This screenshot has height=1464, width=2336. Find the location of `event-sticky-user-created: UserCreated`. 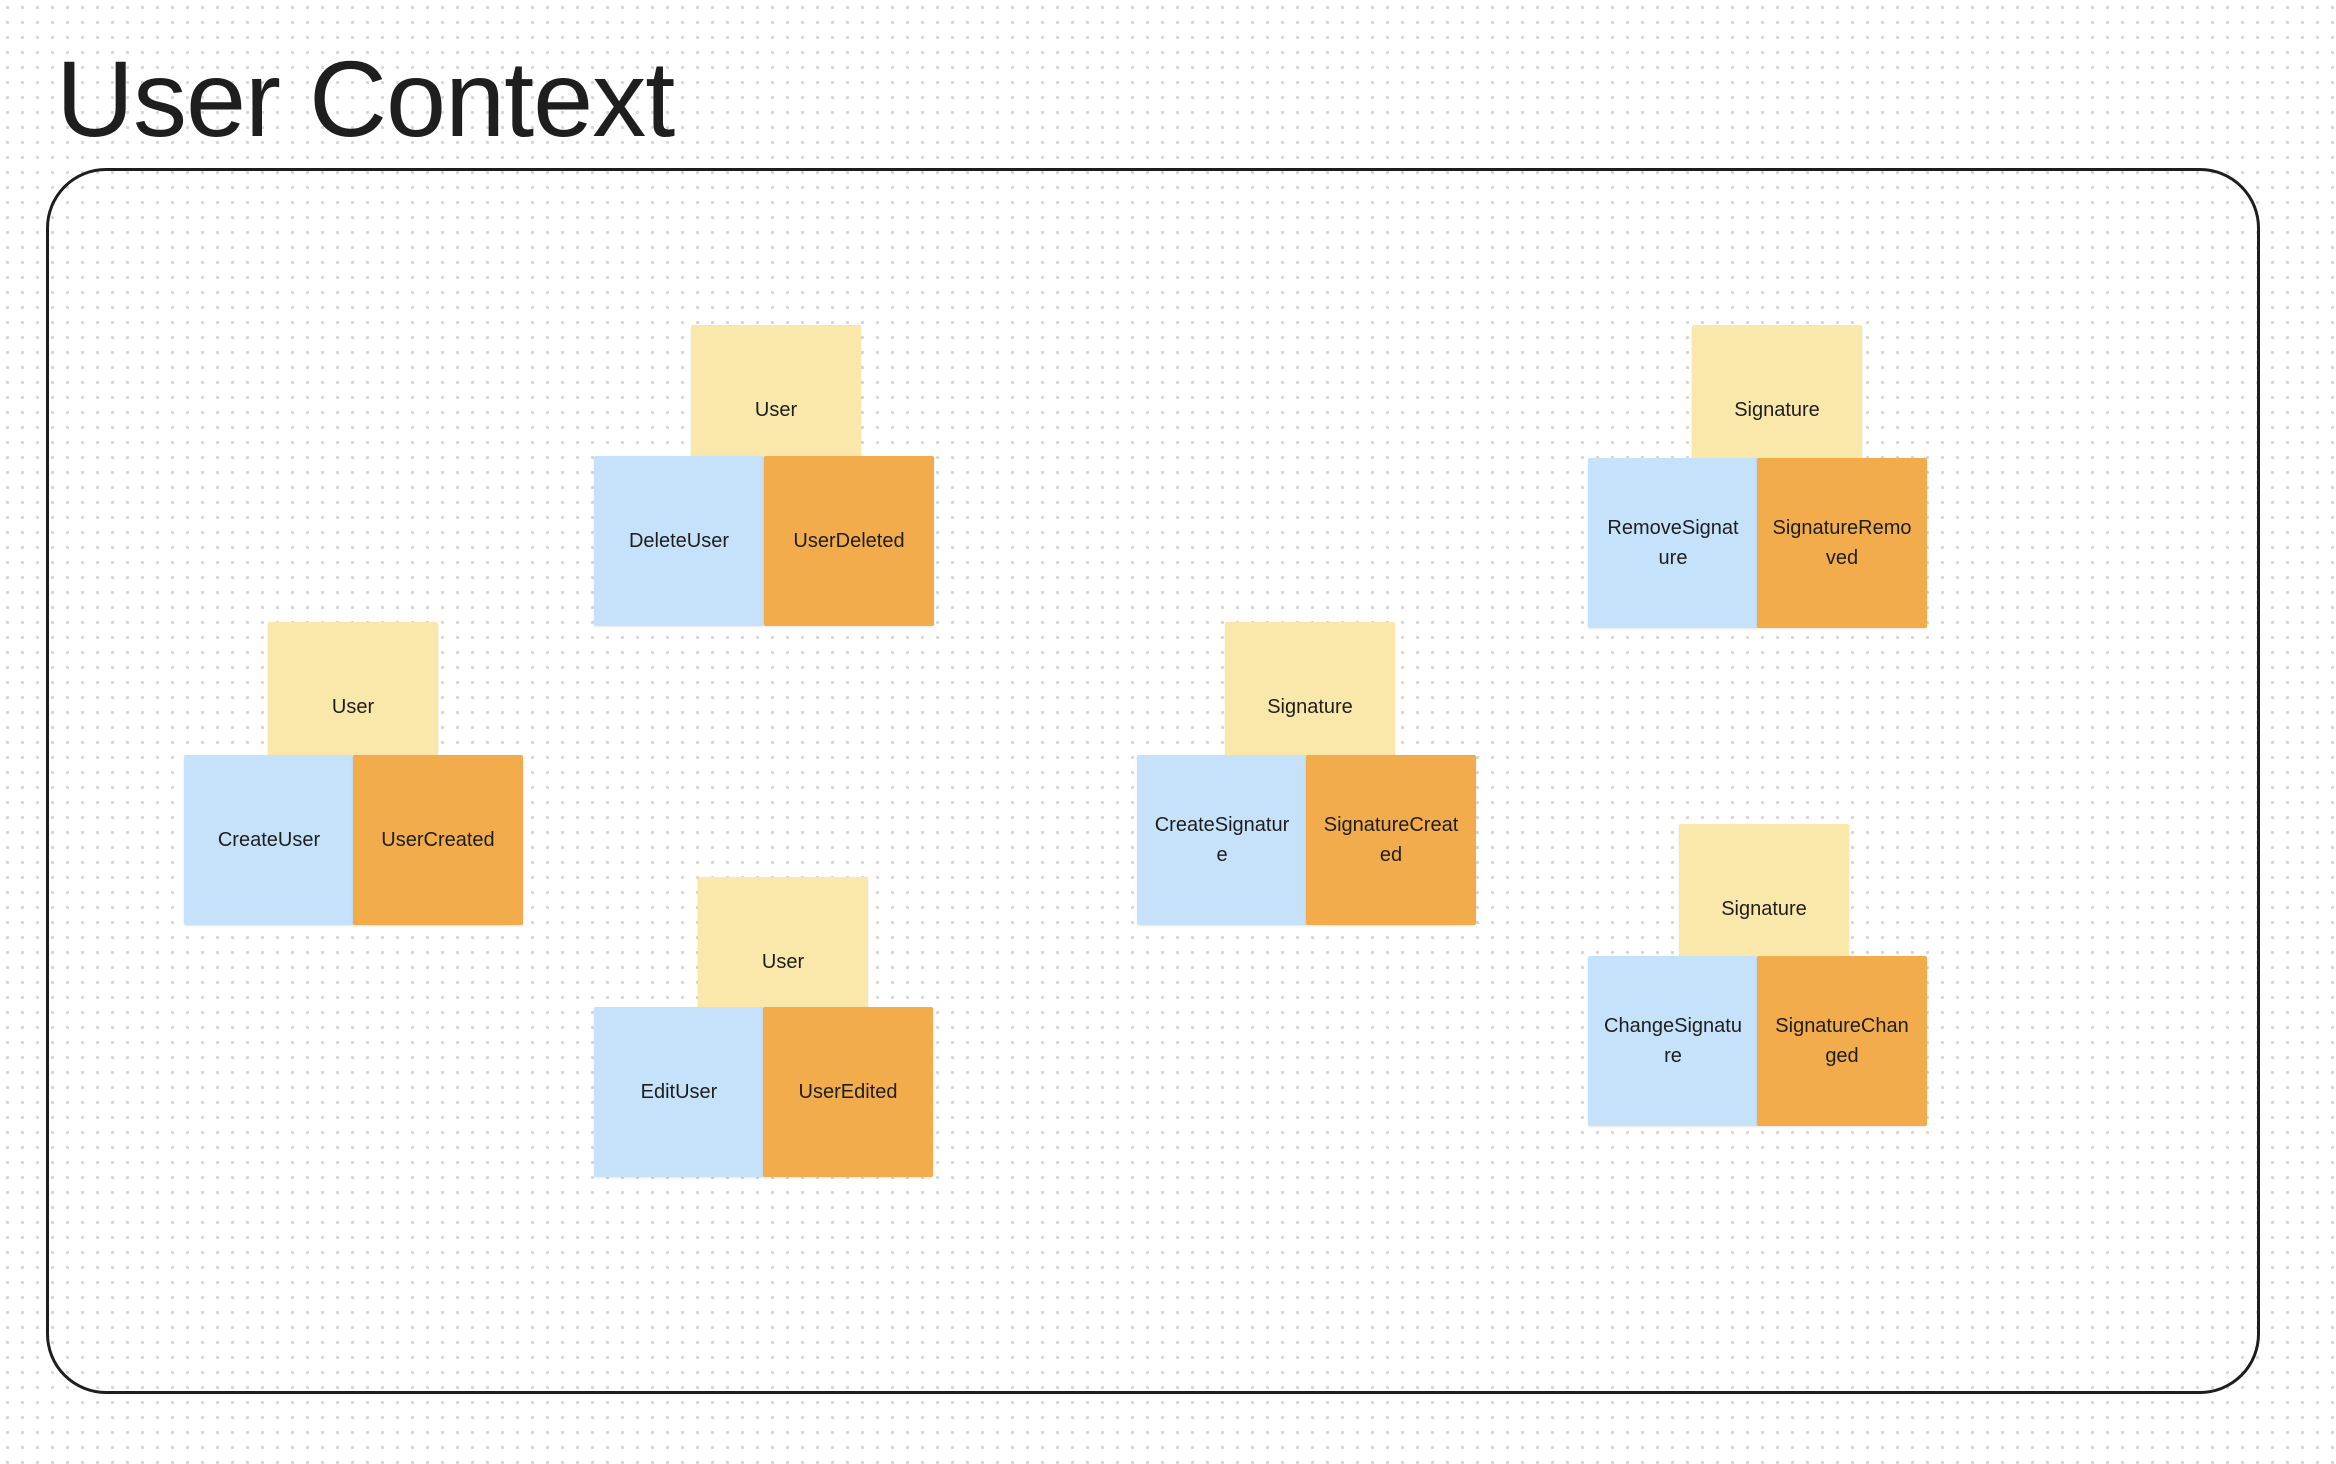

event-sticky-user-created: UserCreated is located at coordinates (438, 840).